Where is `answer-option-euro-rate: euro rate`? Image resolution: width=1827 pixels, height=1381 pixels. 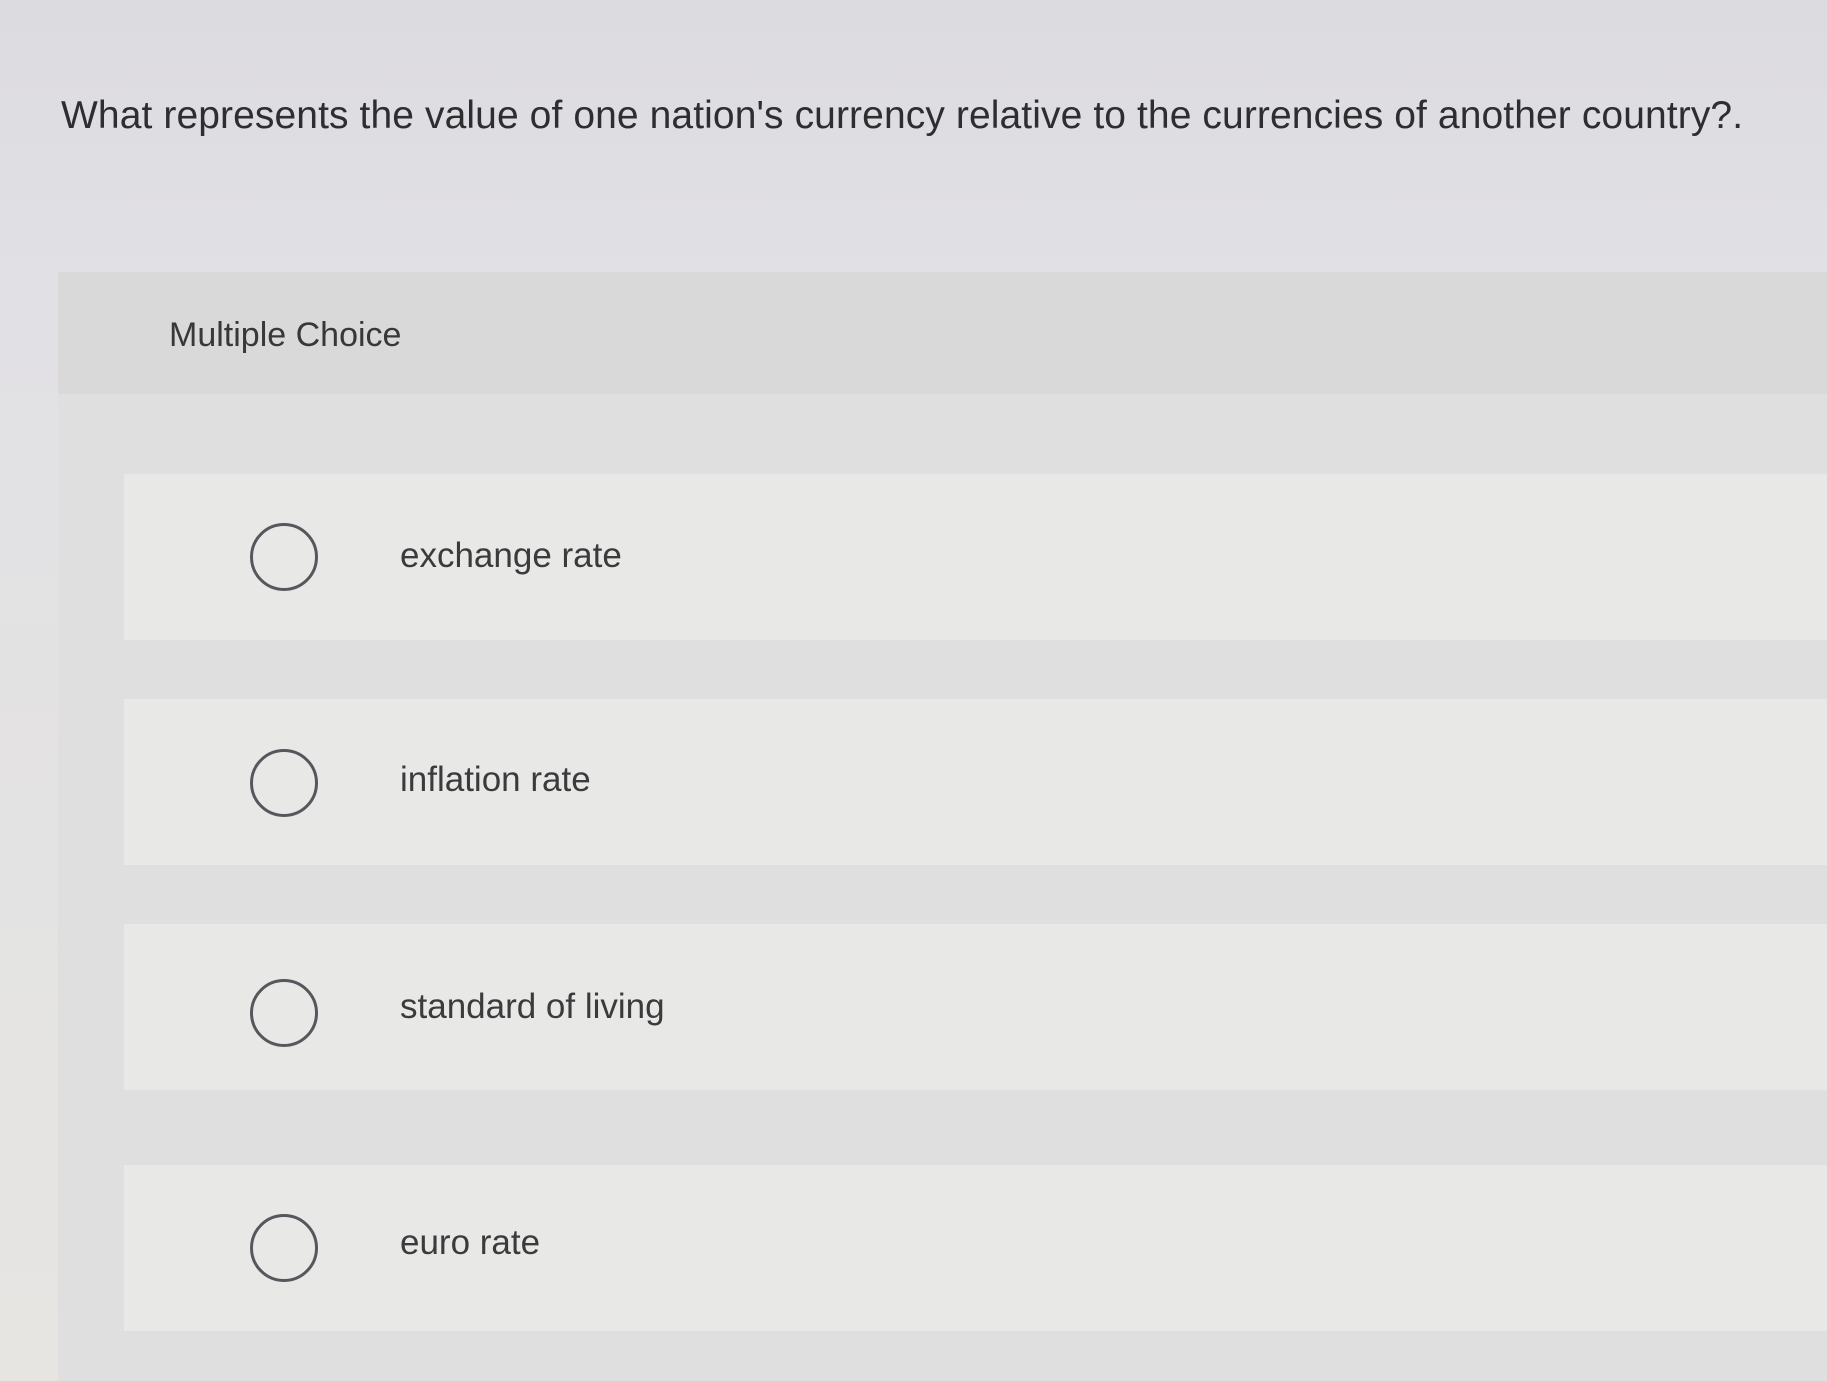 answer-option-euro-rate: euro rate is located at coordinates (975, 1248).